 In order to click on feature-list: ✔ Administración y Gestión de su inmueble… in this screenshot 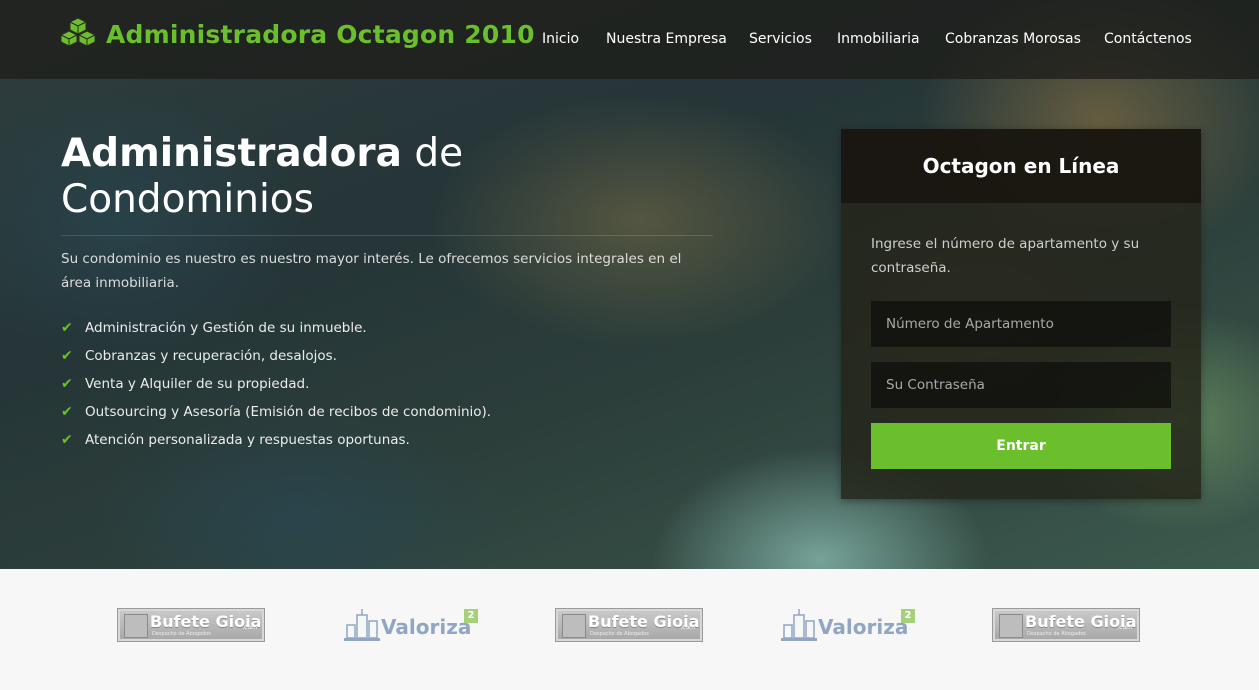, I will do `click(276, 384)`.